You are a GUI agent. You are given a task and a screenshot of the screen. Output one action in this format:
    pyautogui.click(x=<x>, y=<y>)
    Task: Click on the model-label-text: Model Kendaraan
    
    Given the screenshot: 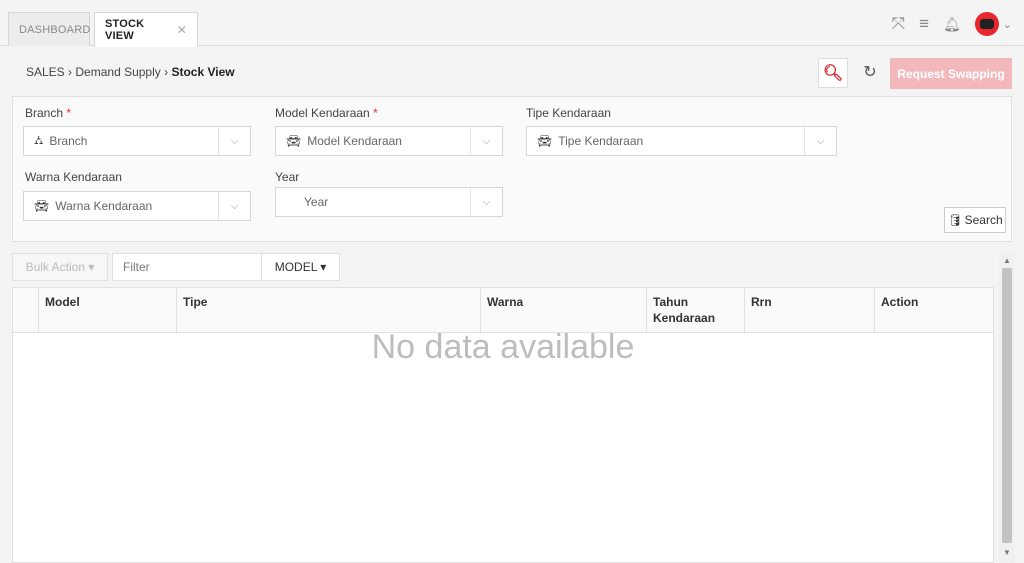 What is the action you would take?
    pyautogui.click(x=322, y=113)
    